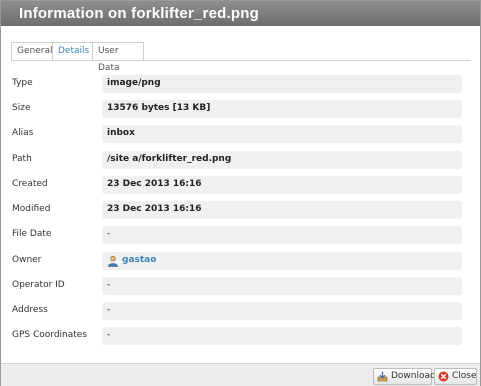 This screenshot has height=386, width=481. I want to click on detail-row-size: Size 13576 bytes [13 KB], so click(240, 109).